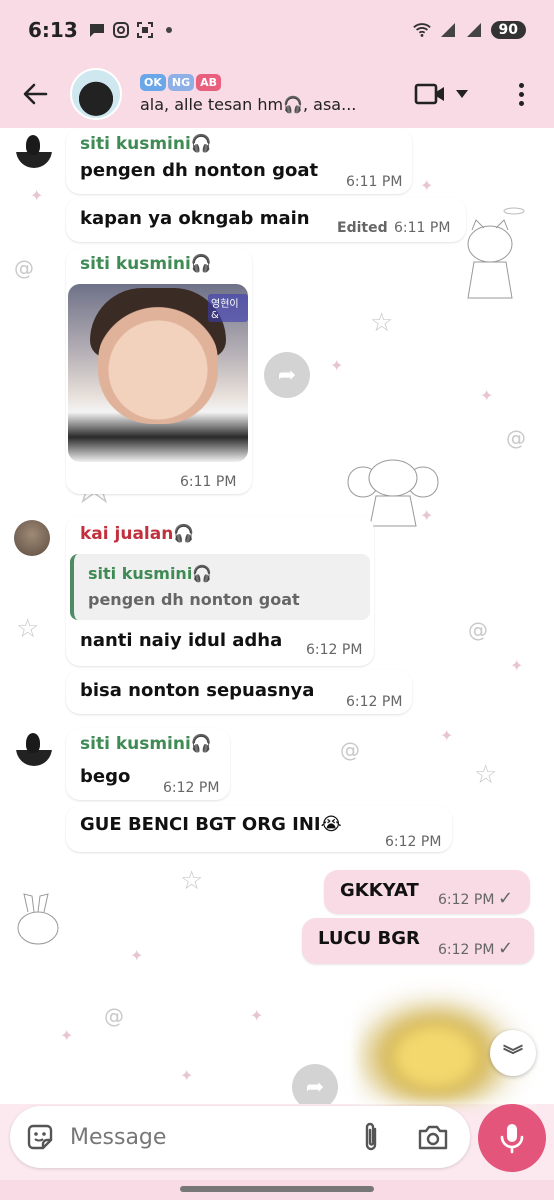 This screenshot has height=1200, width=554. Describe the element at coordinates (148, 764) in the screenshot. I see `message-bubble: siti kusmini🎧 bego 6:12 PM` at that location.